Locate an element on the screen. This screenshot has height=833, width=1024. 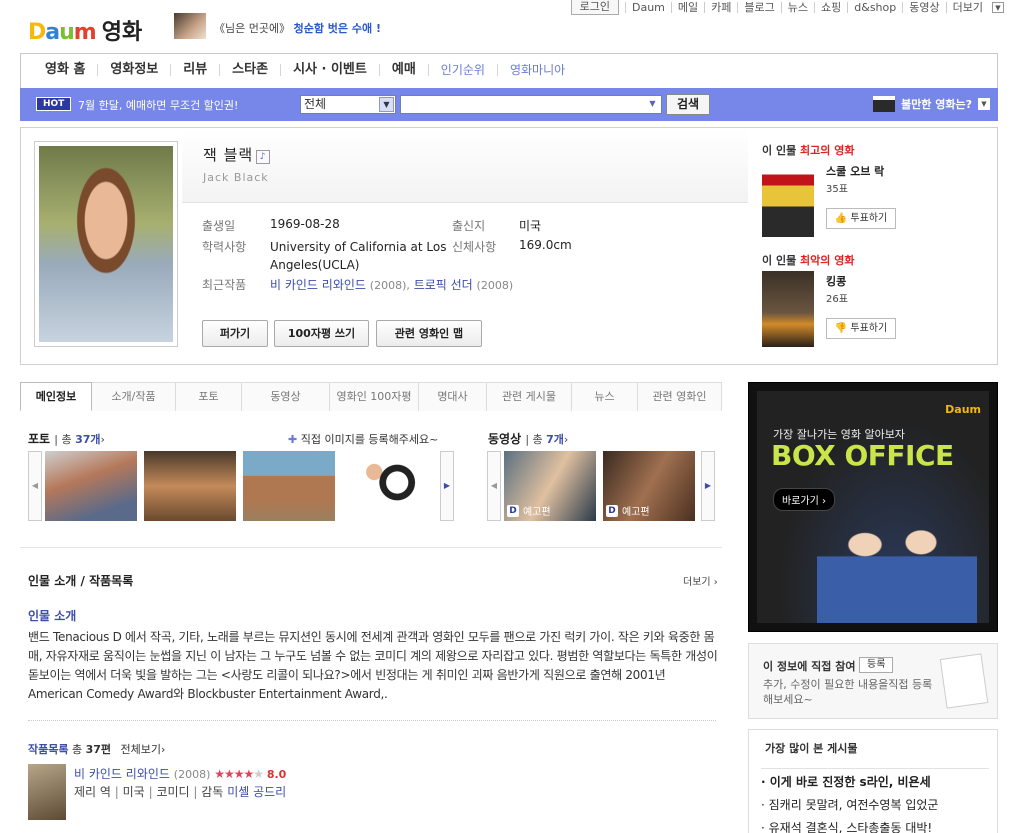
more-label: 더보기 is located at coordinates (697, 582).